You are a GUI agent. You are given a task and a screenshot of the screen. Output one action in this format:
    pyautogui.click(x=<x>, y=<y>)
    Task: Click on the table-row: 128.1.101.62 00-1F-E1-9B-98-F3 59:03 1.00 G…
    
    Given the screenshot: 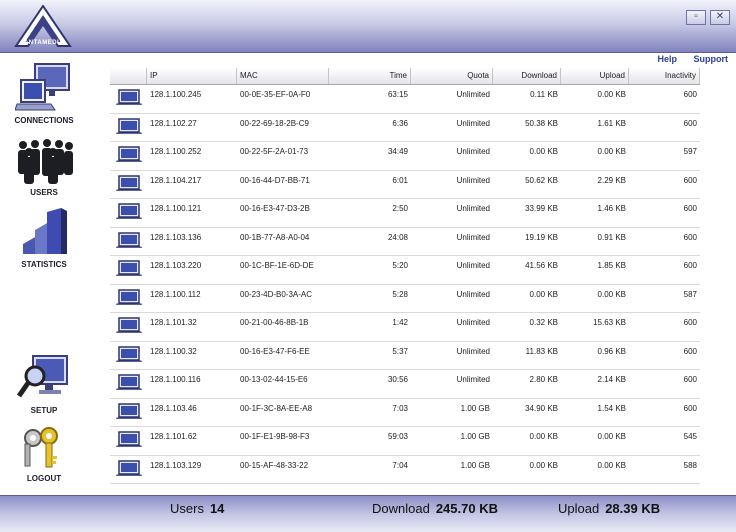 What is the action you would take?
    pyautogui.click(x=405, y=441)
    